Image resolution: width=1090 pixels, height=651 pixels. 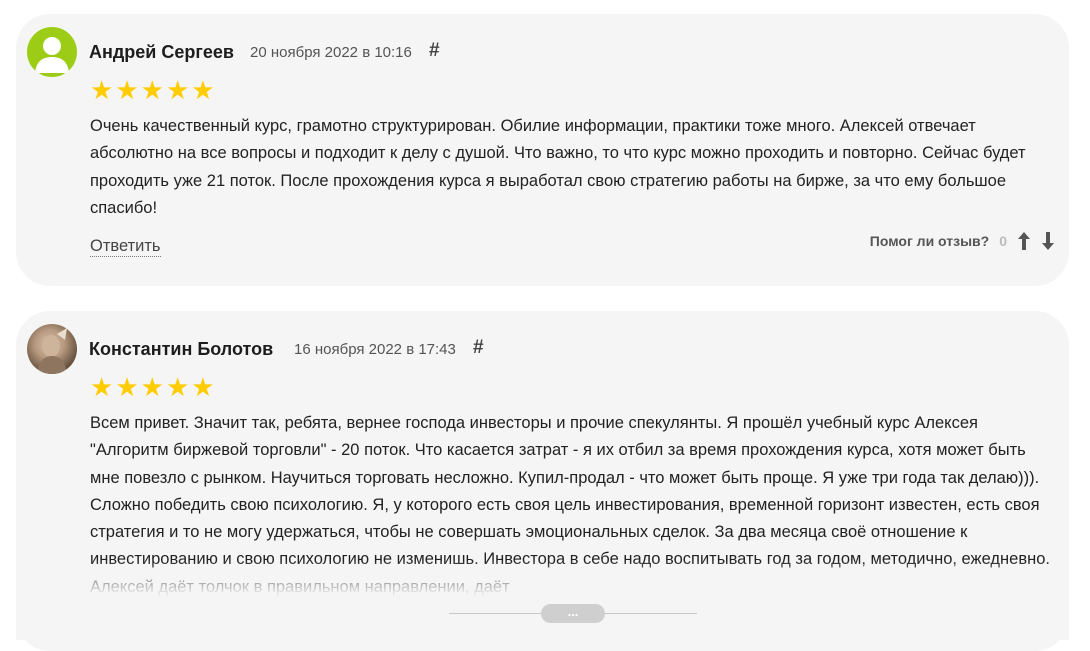 I want to click on helpful-count: 0, so click(x=1003, y=241).